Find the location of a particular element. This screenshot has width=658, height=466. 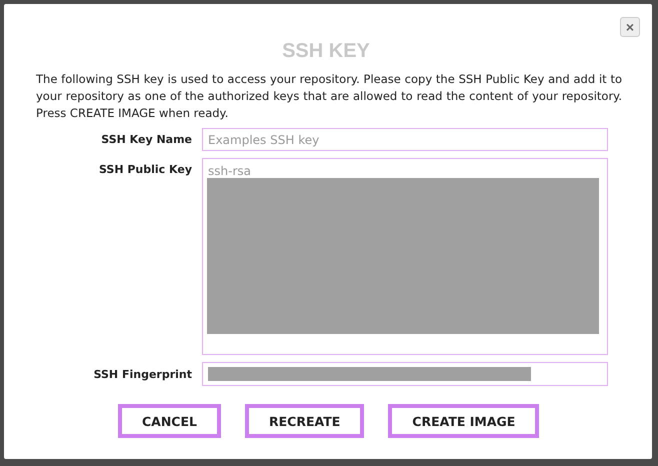

dialog-button: RECREATE is located at coordinates (304, 421).